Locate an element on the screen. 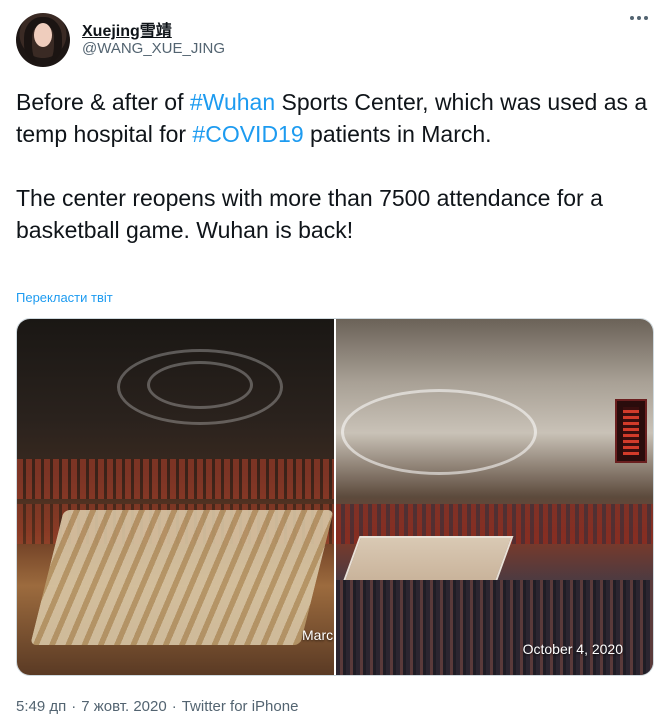 The height and width of the screenshot is (724, 668). temporary-hospital-beds is located at coordinates (182, 577).